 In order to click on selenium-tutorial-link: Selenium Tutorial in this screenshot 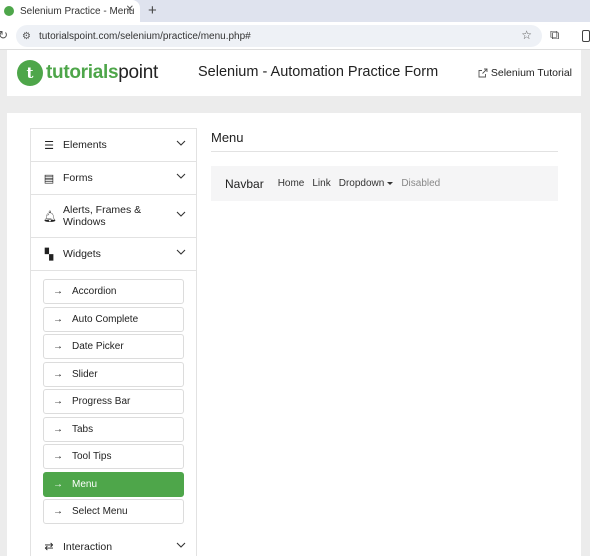, I will do `click(525, 73)`.